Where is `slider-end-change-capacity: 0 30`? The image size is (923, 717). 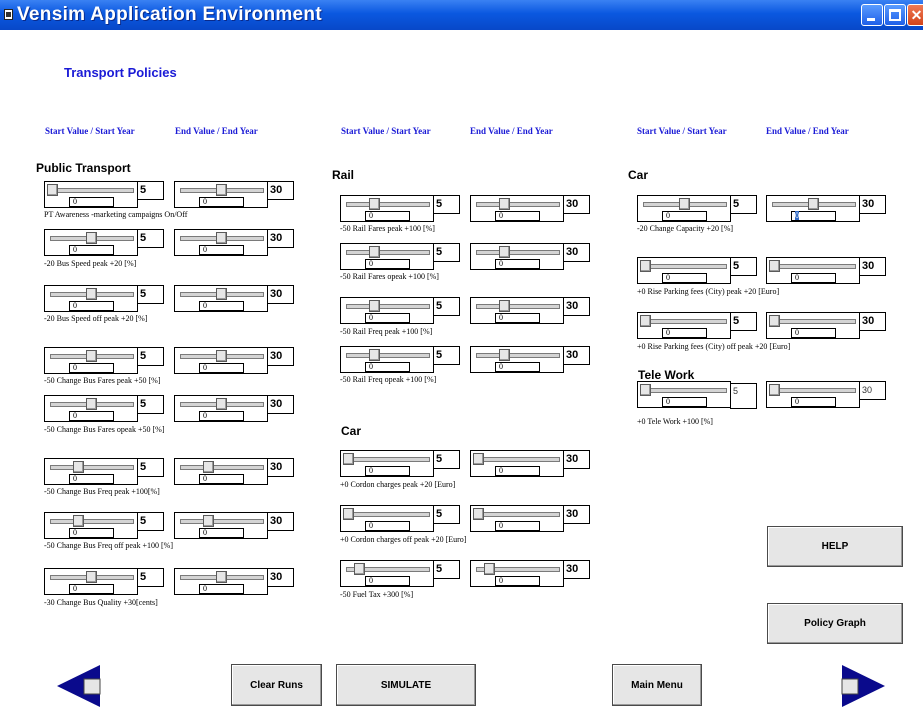 slider-end-change-capacity: 0 30 is located at coordinates (826, 208).